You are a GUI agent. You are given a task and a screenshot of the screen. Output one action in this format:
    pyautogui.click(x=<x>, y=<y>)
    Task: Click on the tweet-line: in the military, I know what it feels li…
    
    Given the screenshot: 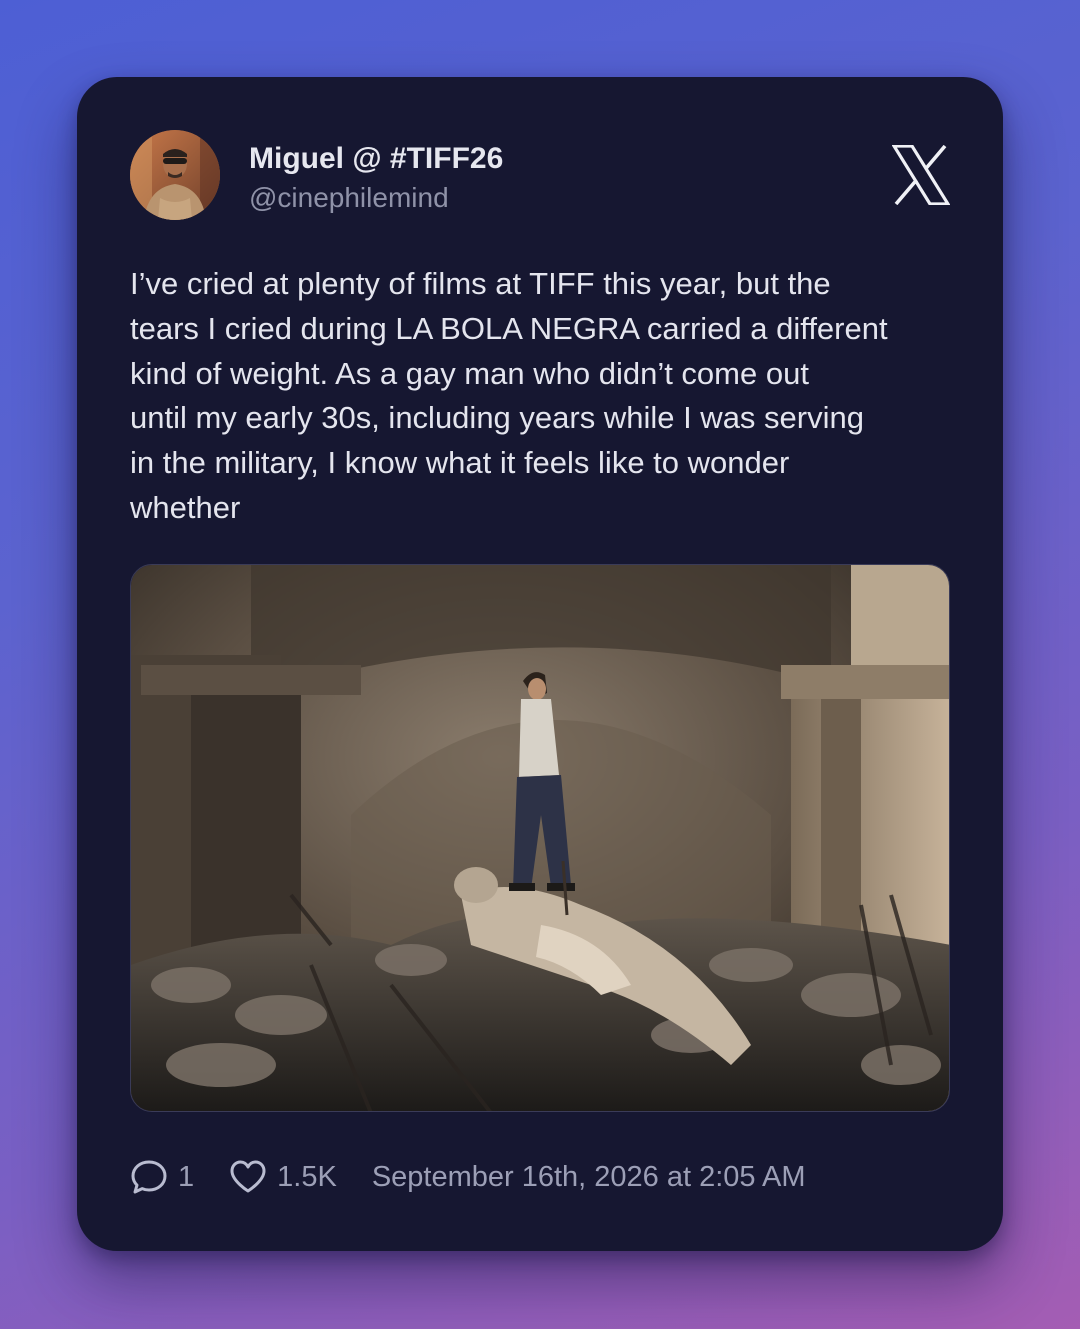 What is the action you would take?
    pyautogui.click(x=460, y=463)
    